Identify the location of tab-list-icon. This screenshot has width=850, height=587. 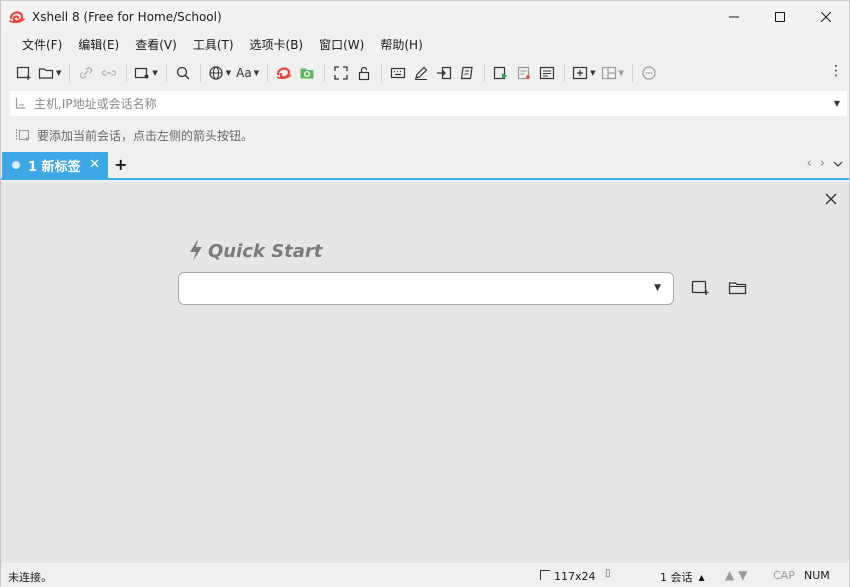
(838, 163).